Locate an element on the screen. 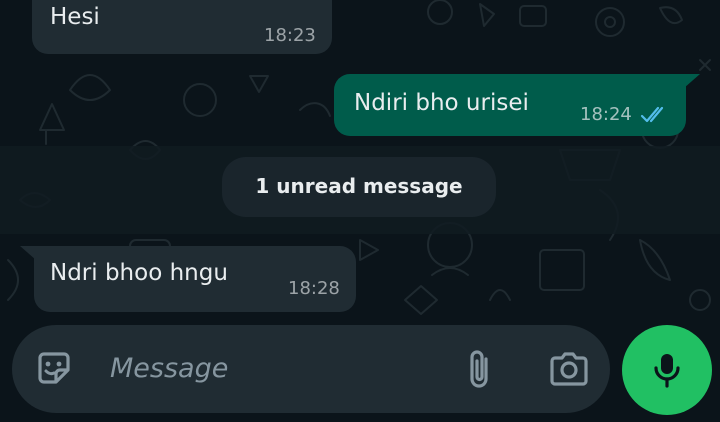 This screenshot has width=720, height=422. message-bubble-incoming: Ndri bhoo hngu 18:28 is located at coordinates (195, 279).